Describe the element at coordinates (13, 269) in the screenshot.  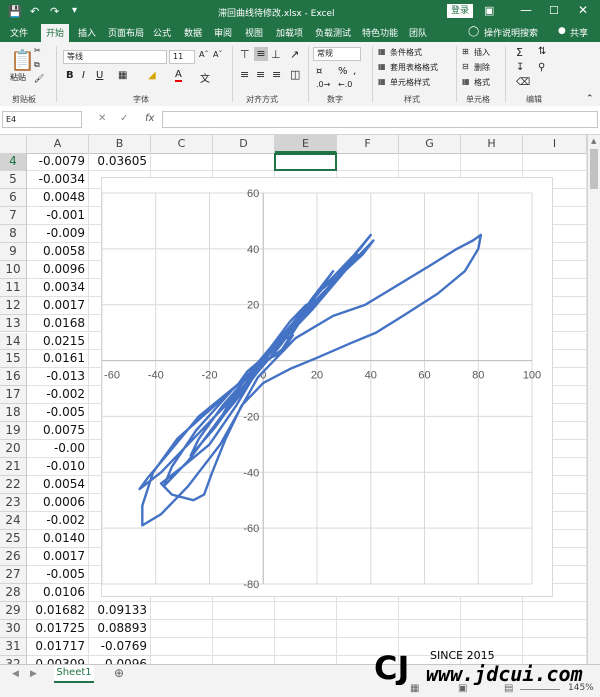
I see `row-header: 10` at that location.